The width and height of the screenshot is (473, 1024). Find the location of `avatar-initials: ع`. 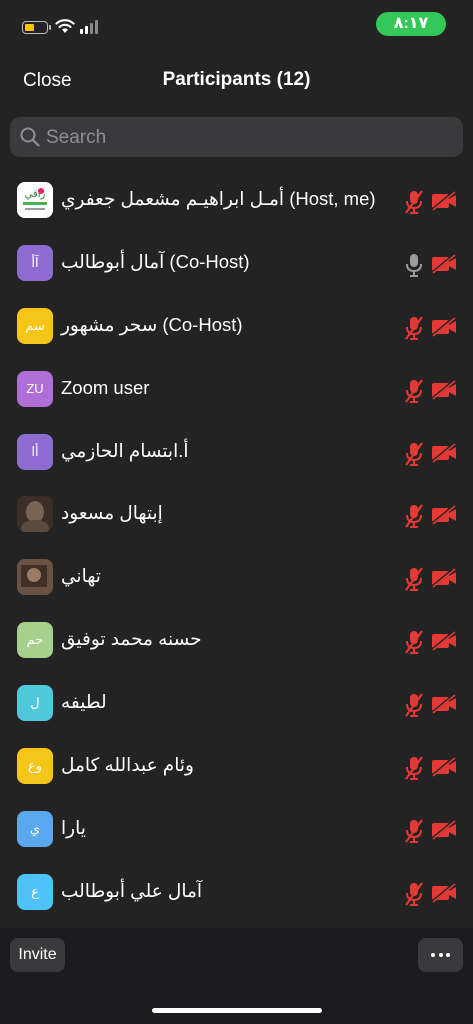

avatar-initials: ع is located at coordinates (35, 891).